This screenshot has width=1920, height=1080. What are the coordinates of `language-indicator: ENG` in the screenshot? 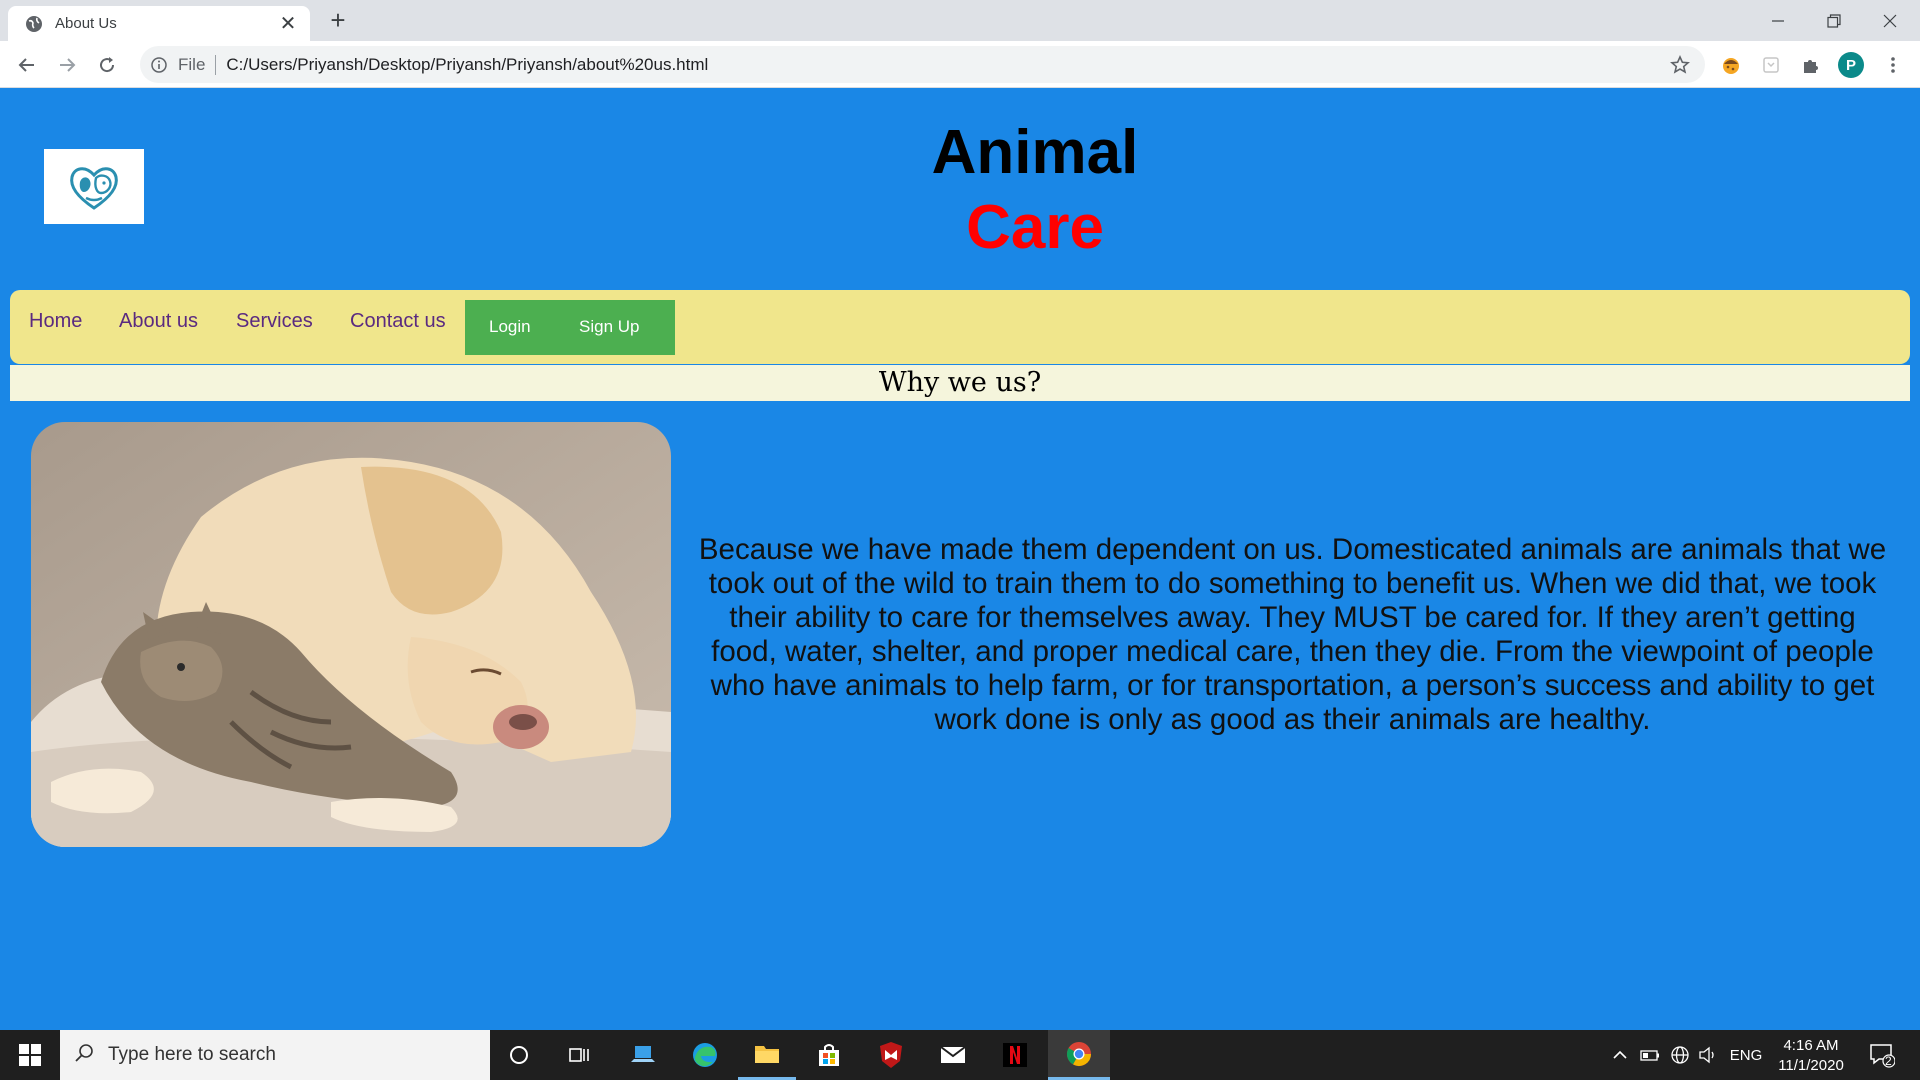 It's located at (1746, 1055).